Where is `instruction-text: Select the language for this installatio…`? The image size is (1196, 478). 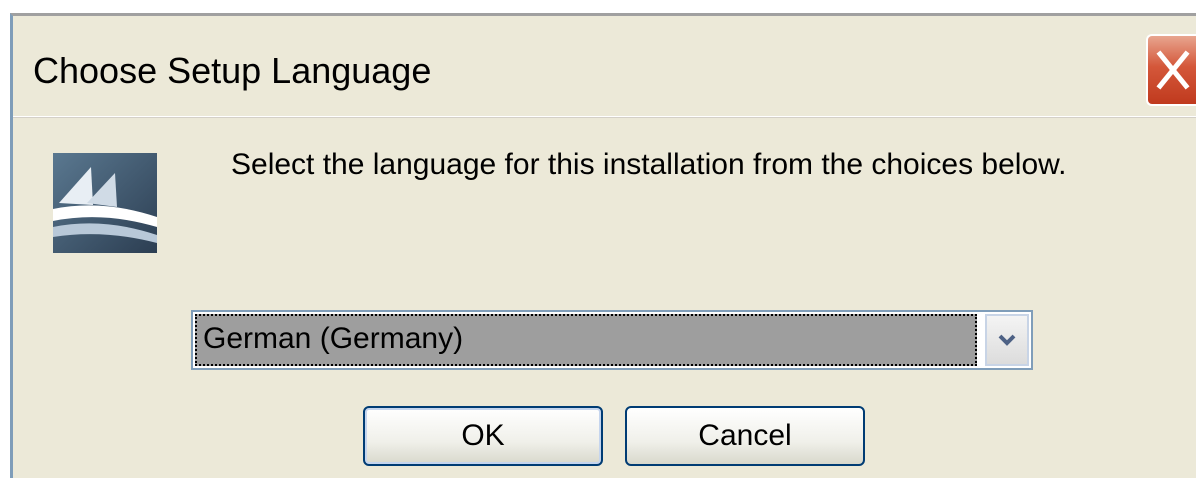
instruction-text: Select the language for this installatio… is located at coordinates (649, 164).